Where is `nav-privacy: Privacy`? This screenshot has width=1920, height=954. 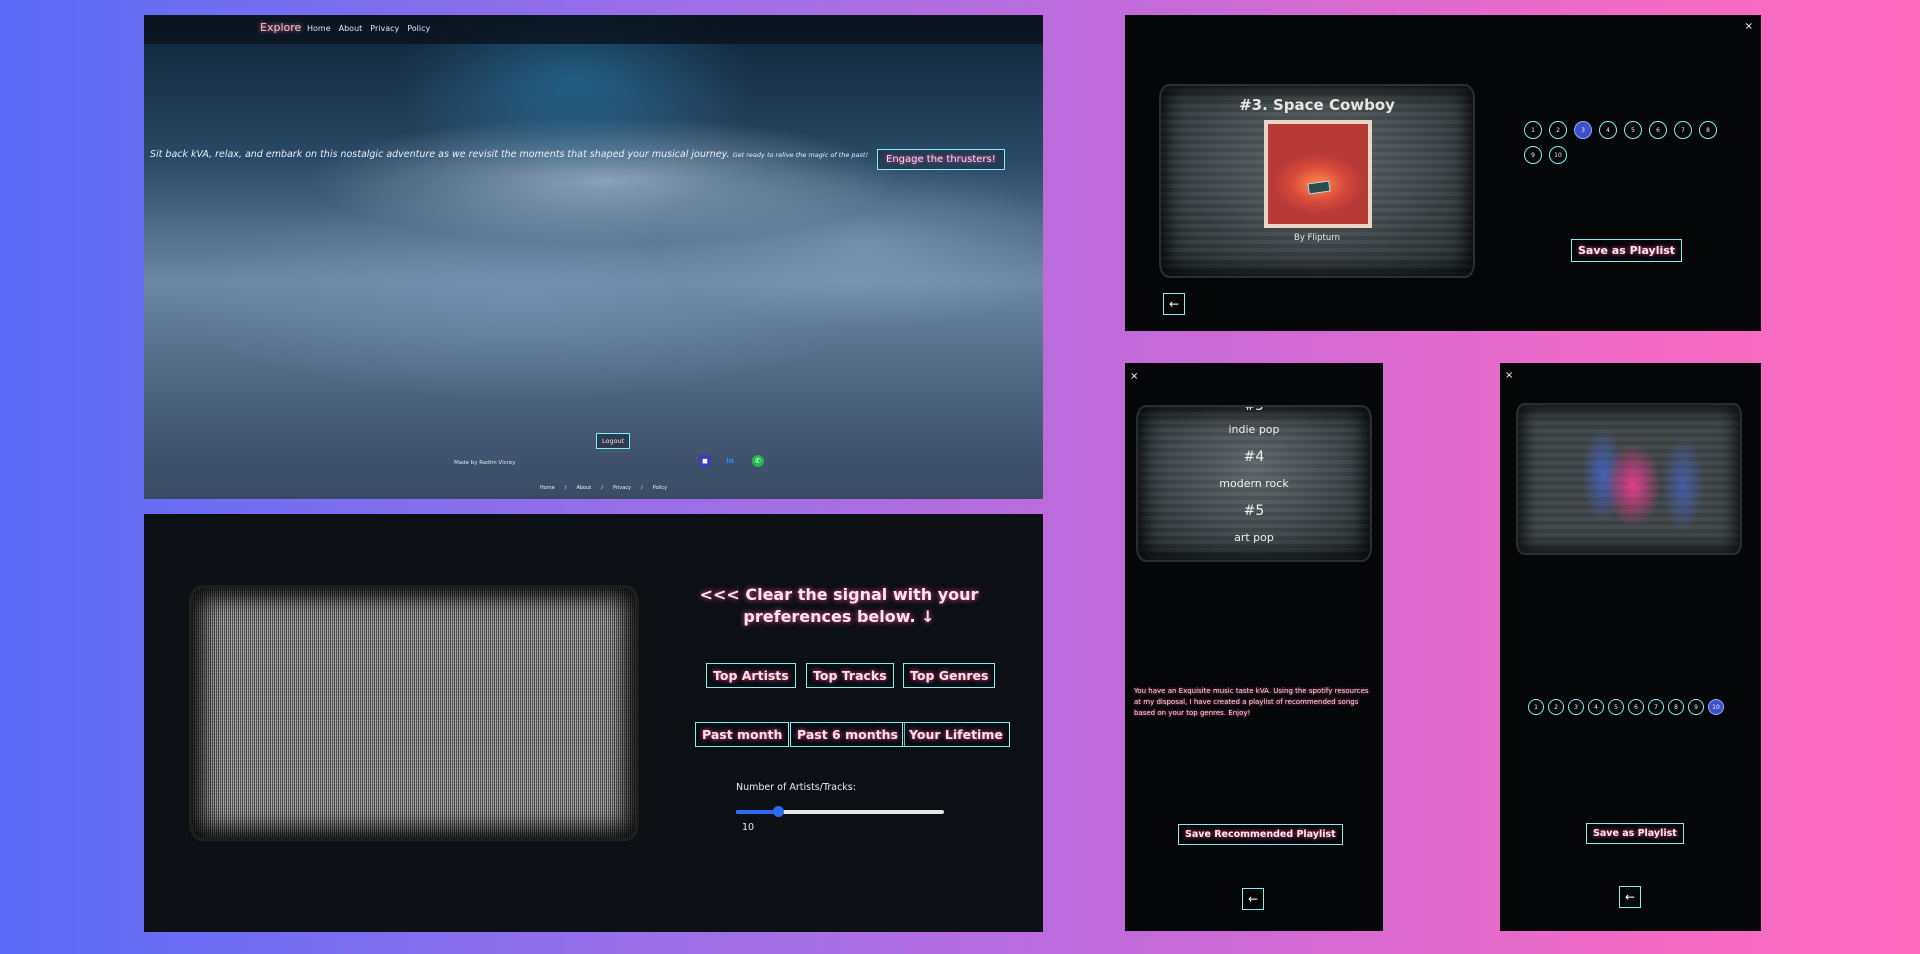
nav-privacy: Privacy is located at coordinates (384, 28).